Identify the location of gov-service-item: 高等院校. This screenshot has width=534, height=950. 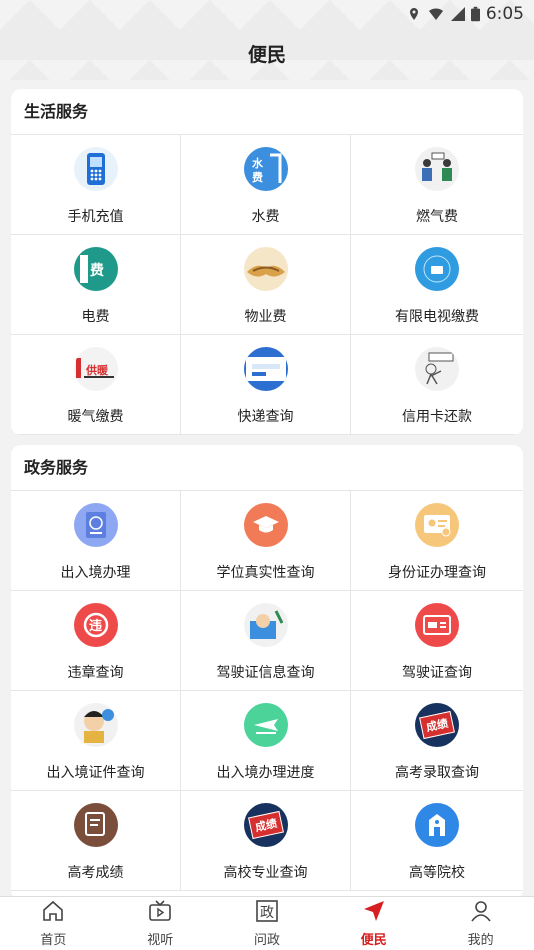
(437, 841).